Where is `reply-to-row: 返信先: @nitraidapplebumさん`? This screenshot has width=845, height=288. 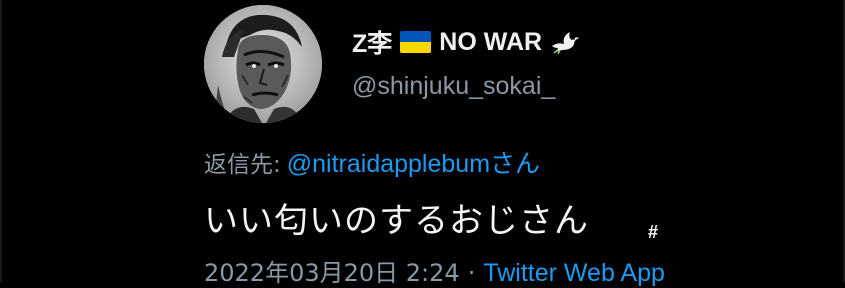 reply-to-row: 返信先: @nitraidapplebumさん is located at coordinates (372, 162).